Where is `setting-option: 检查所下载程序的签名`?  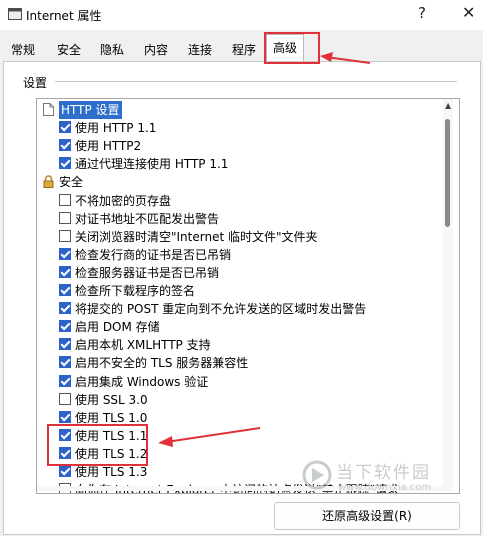 setting-option: 检查所下载程序的签名 is located at coordinates (247, 291).